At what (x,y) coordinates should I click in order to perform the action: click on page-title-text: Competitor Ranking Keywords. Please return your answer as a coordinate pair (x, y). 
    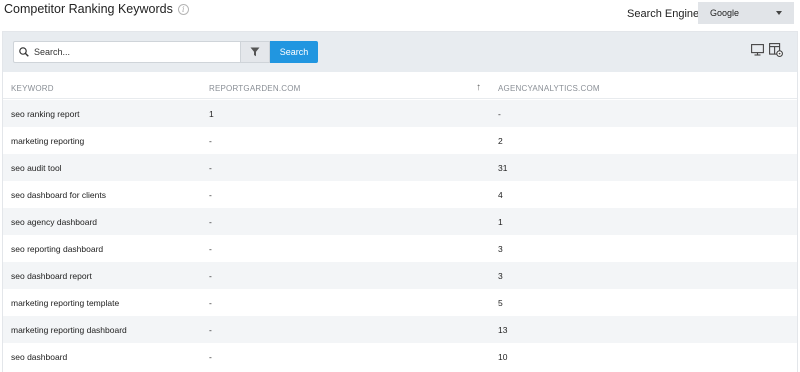
    Looking at the image, I should click on (88, 9).